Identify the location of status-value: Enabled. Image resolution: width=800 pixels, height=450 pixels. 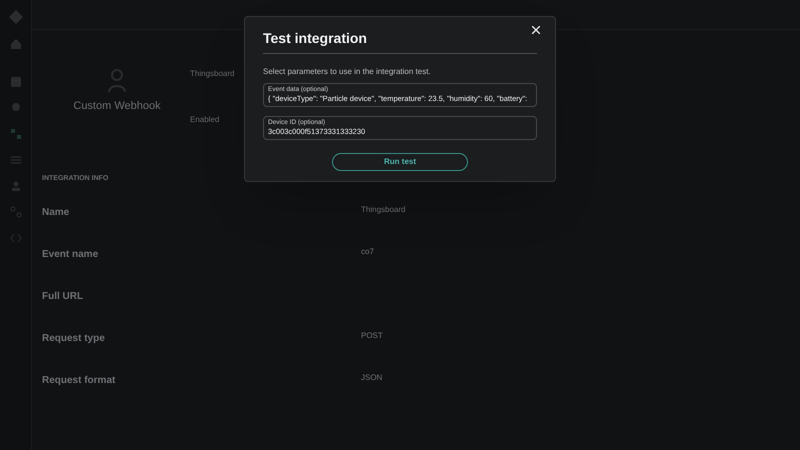
(205, 120).